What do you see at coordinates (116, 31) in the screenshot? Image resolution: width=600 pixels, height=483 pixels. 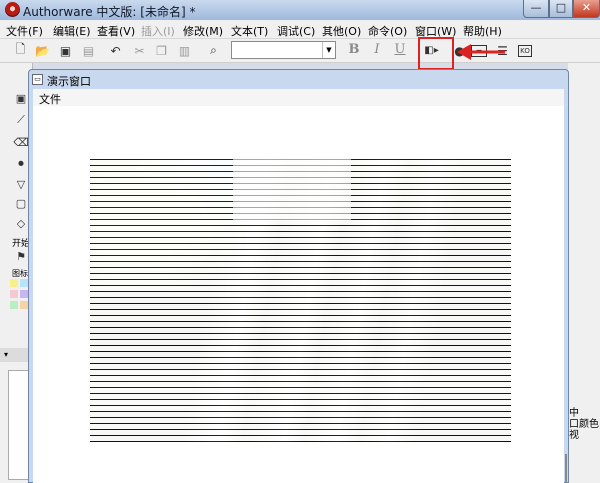 I see `menu-view: 查看(V)` at bounding box center [116, 31].